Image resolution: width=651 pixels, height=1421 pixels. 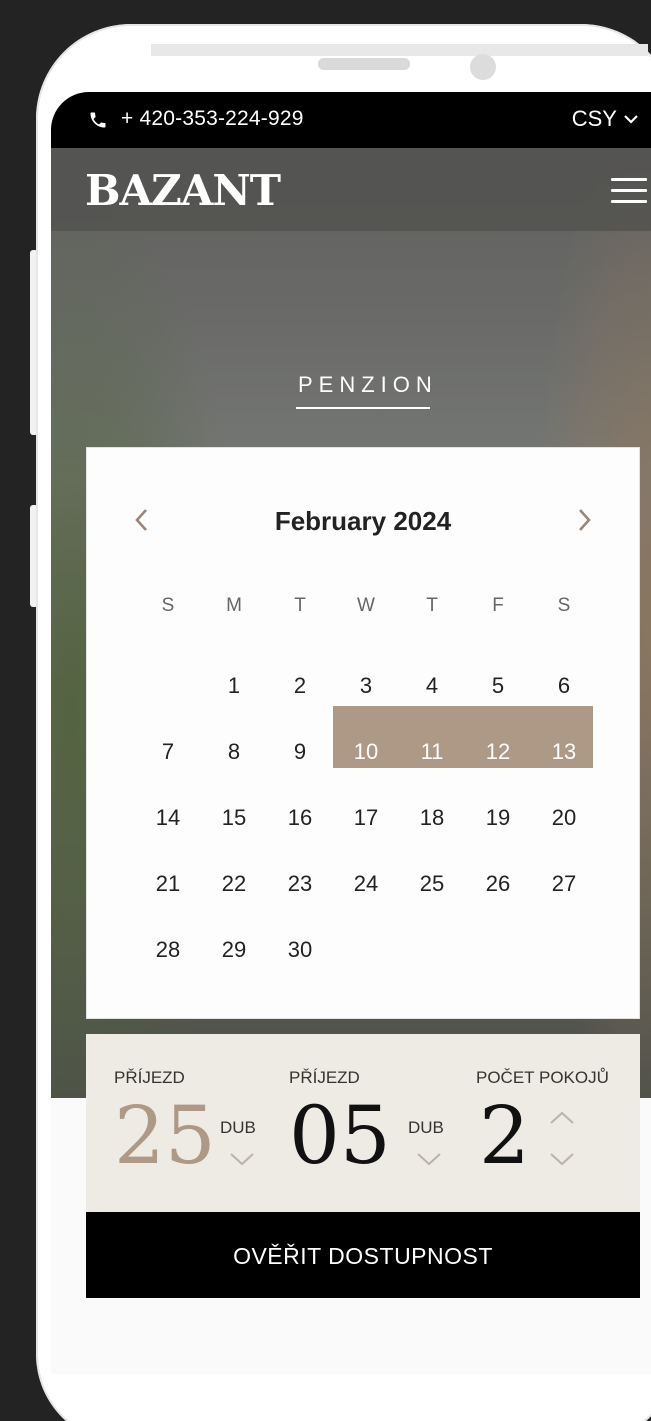 I want to click on calendar-day: 26, so click(x=498, y=884).